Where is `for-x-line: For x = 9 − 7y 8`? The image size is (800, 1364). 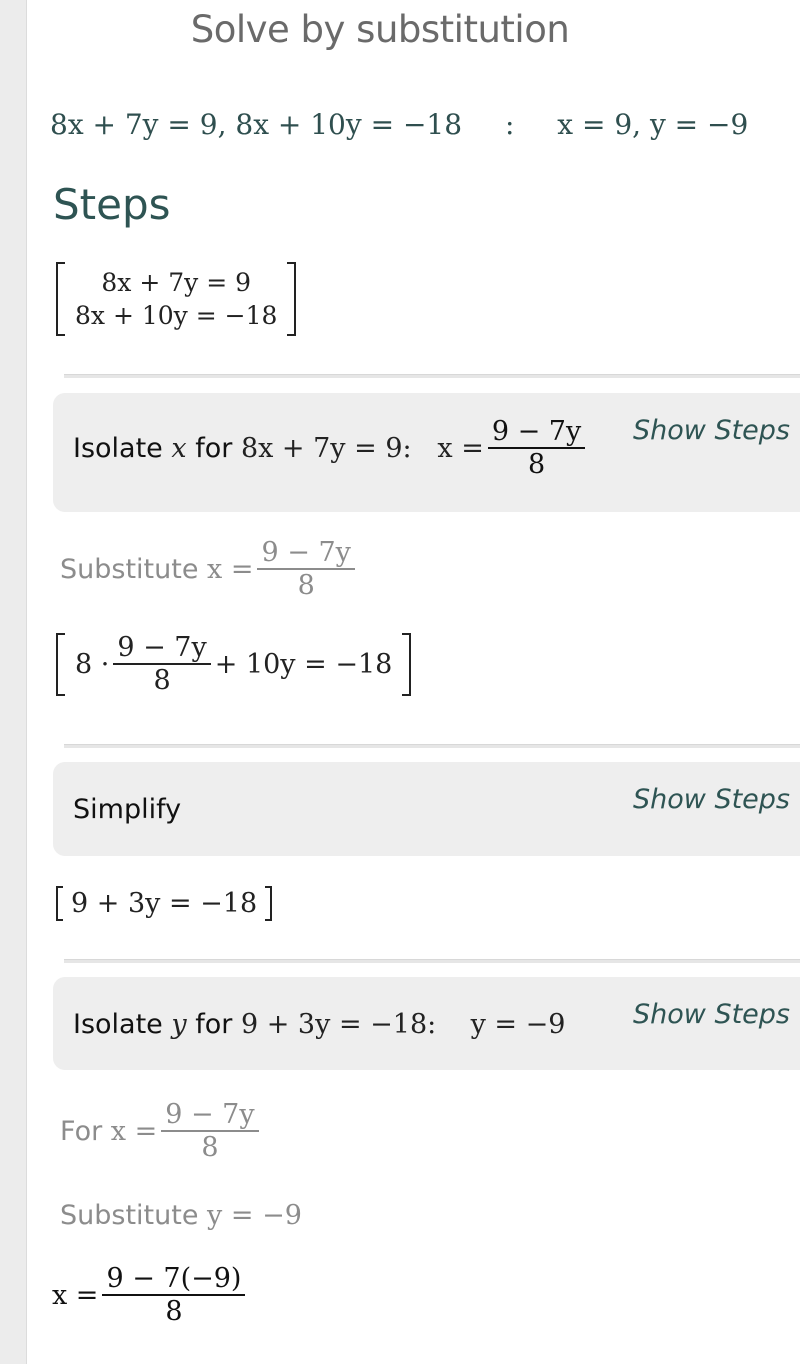 for-x-line: For x = 9 − 7y 8 is located at coordinates (161, 1131).